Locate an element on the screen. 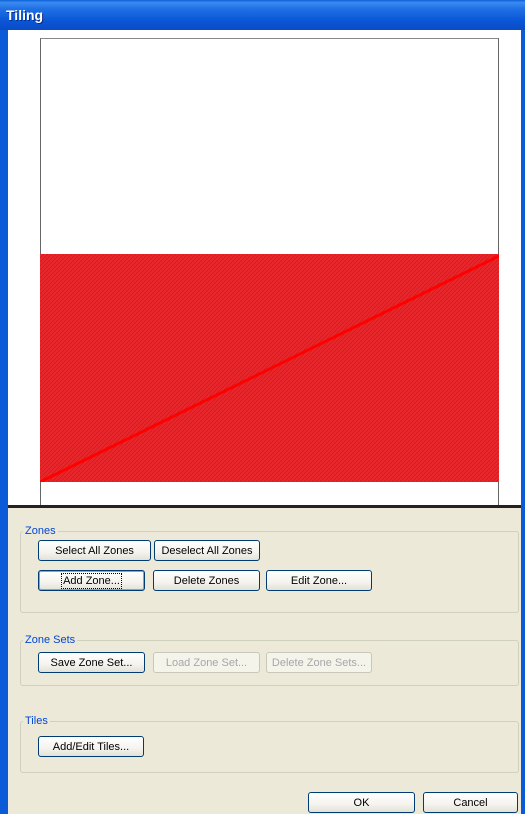 The height and width of the screenshot is (814, 525). window-frame-right is located at coordinates (523, 422).